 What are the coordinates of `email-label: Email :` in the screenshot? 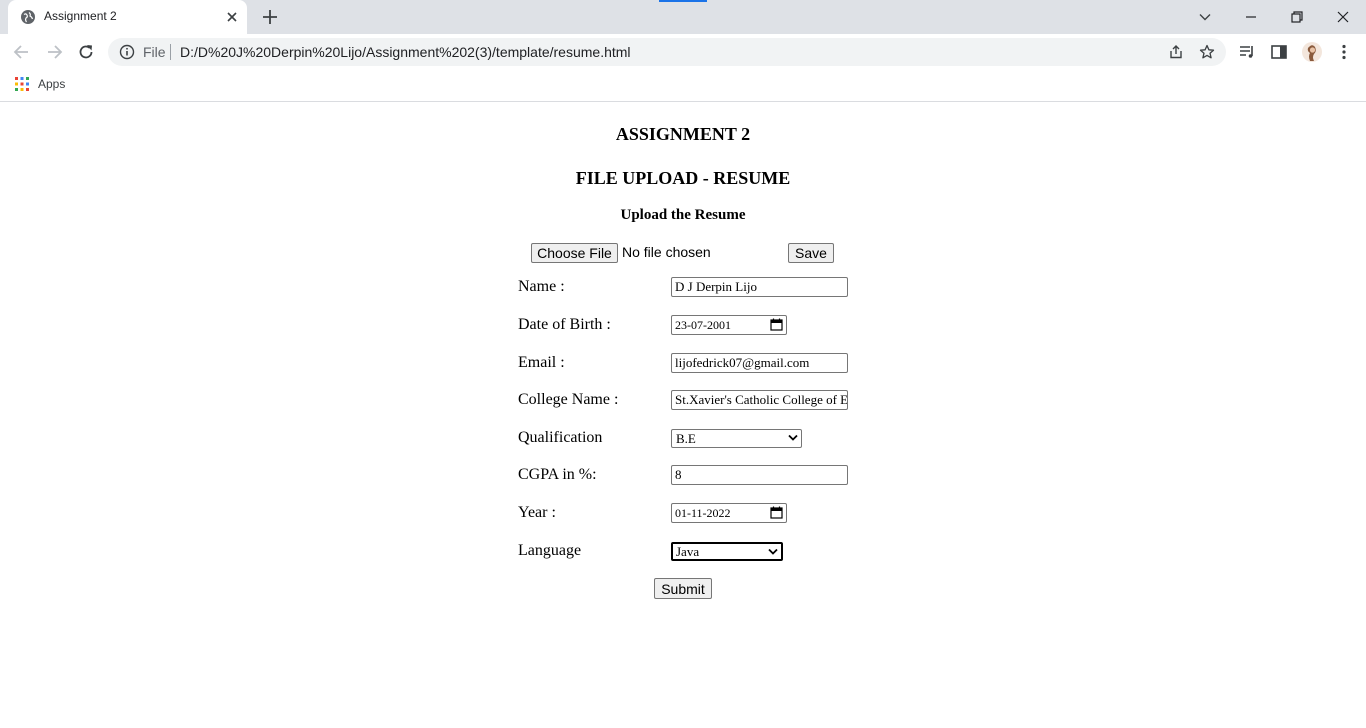 It's located at (541, 362).